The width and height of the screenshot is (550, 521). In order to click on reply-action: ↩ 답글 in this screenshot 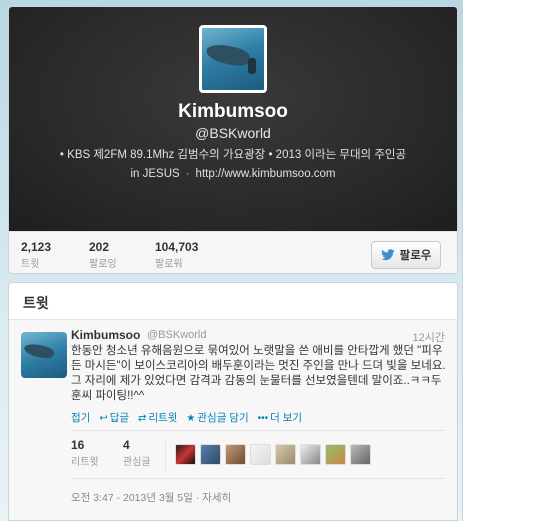, I will do `click(114, 417)`.